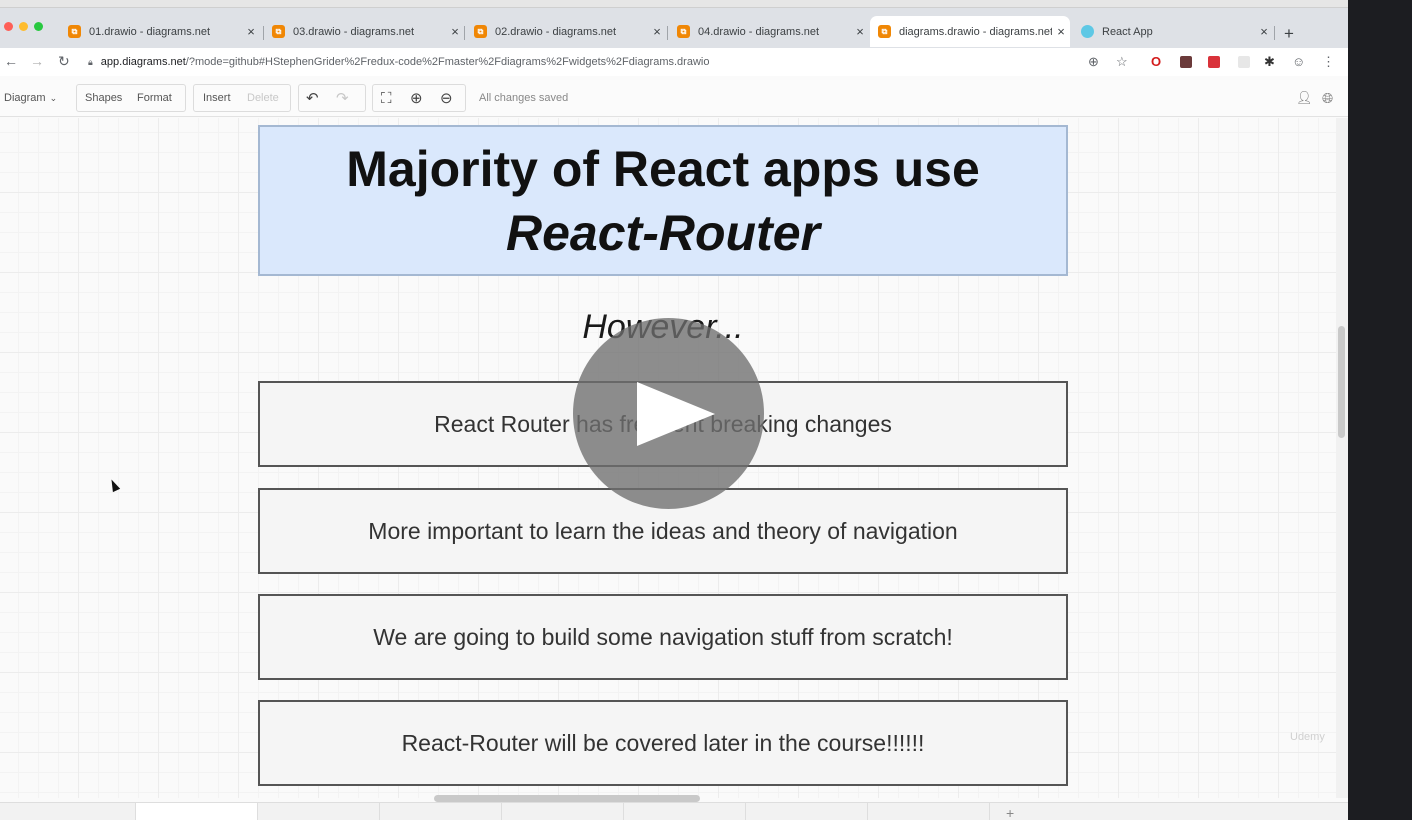 The height and width of the screenshot is (820, 1412). I want to click on insert-button: Insert, so click(217, 98).